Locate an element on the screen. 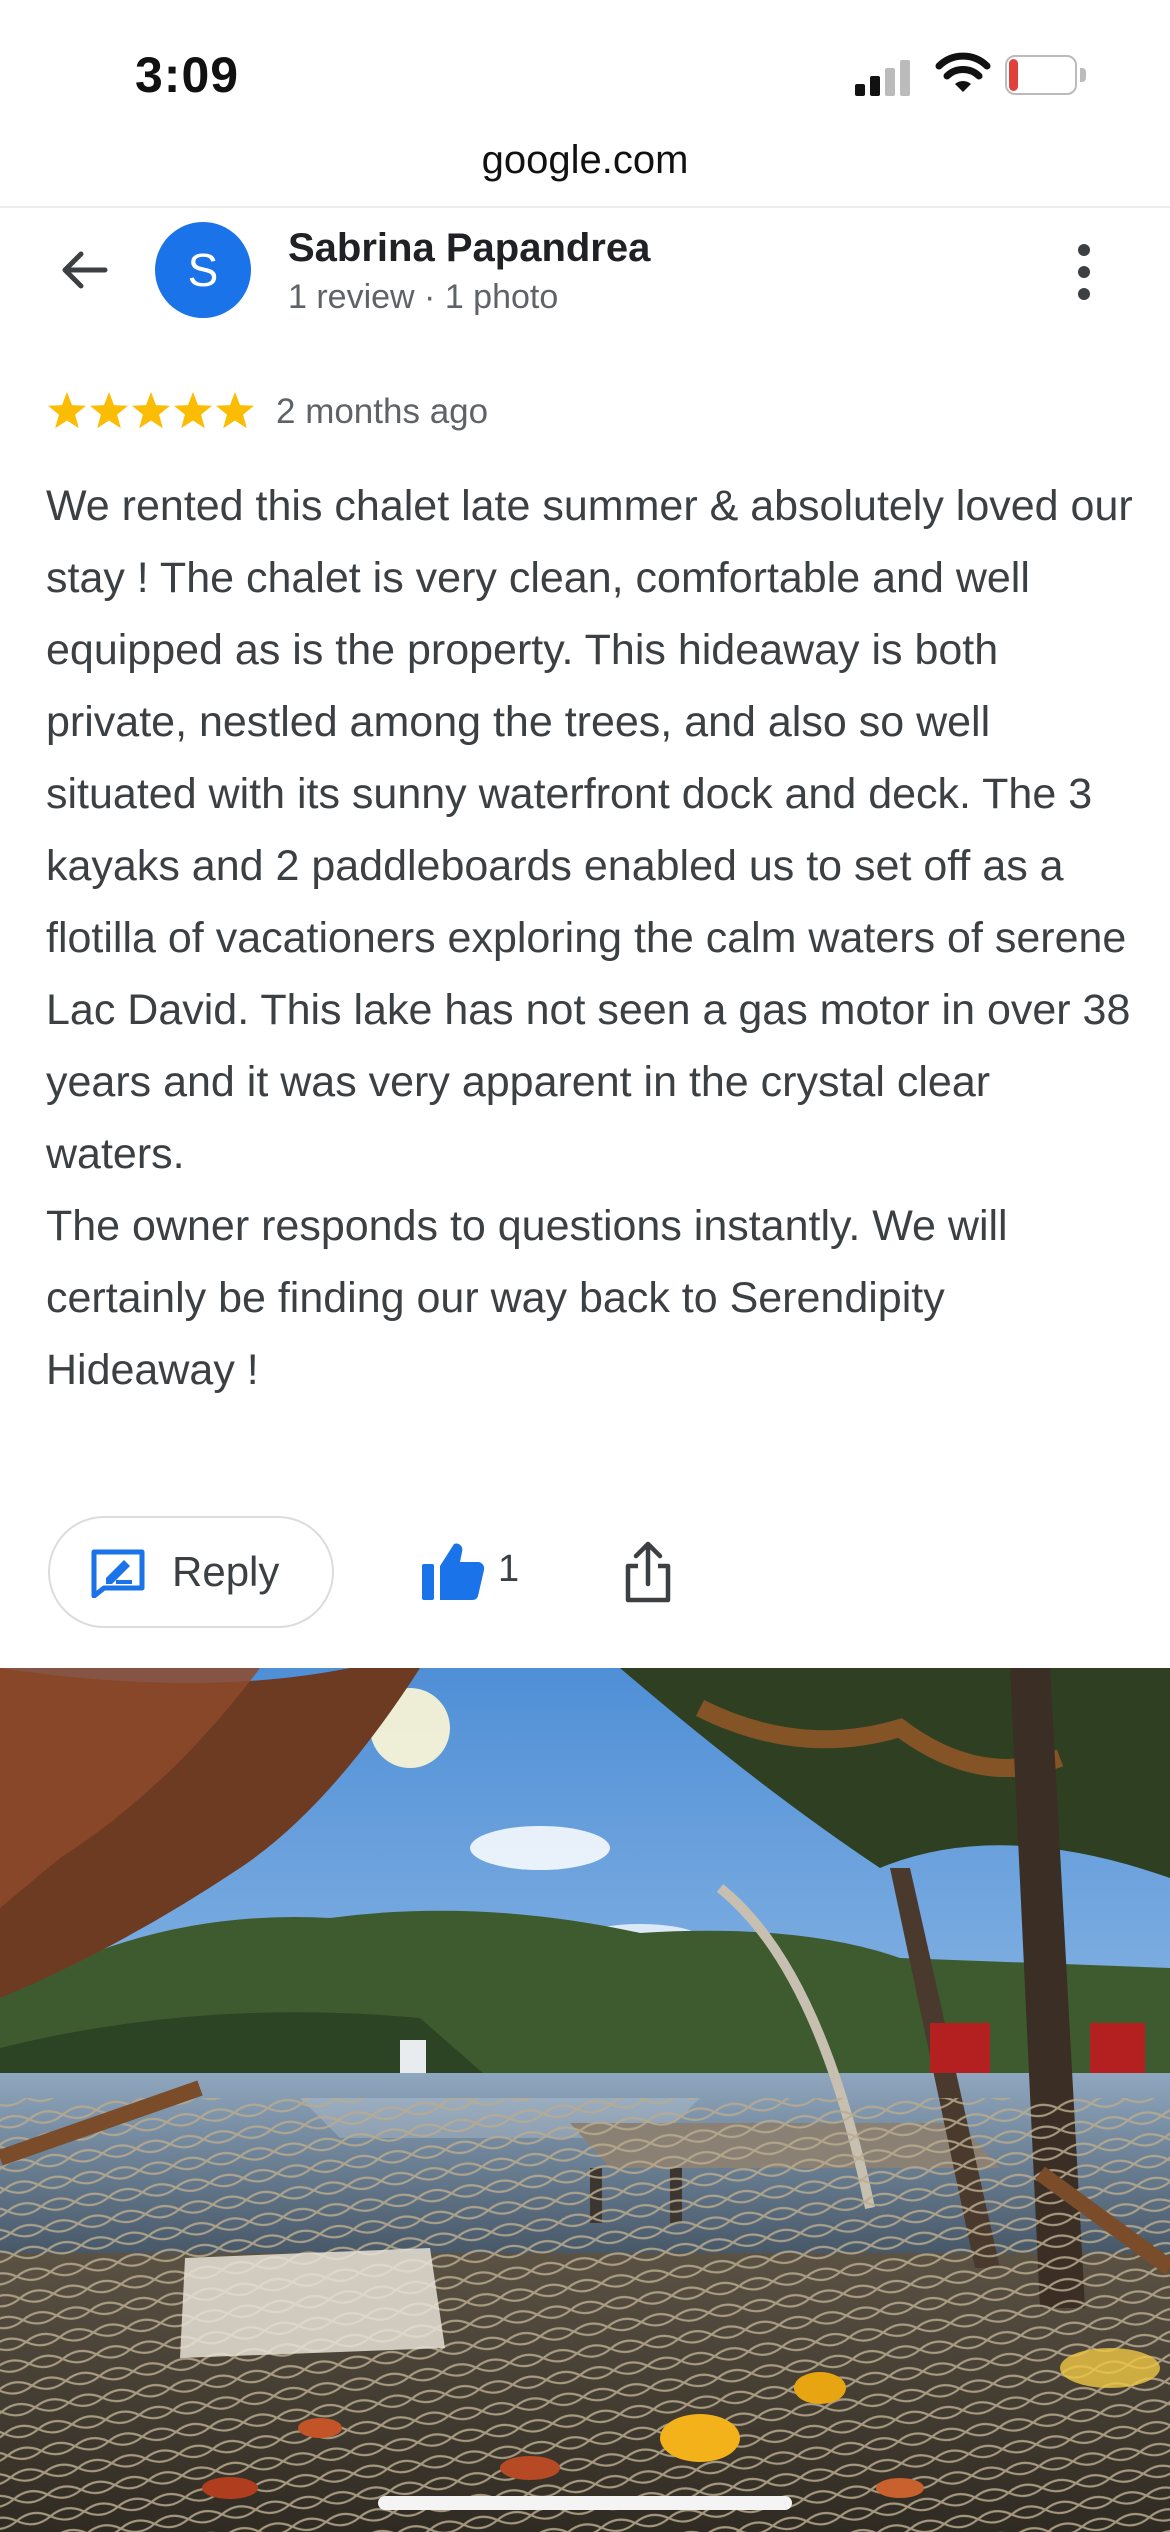 The image size is (1170, 2532). like-count: 1 is located at coordinates (509, 1569).